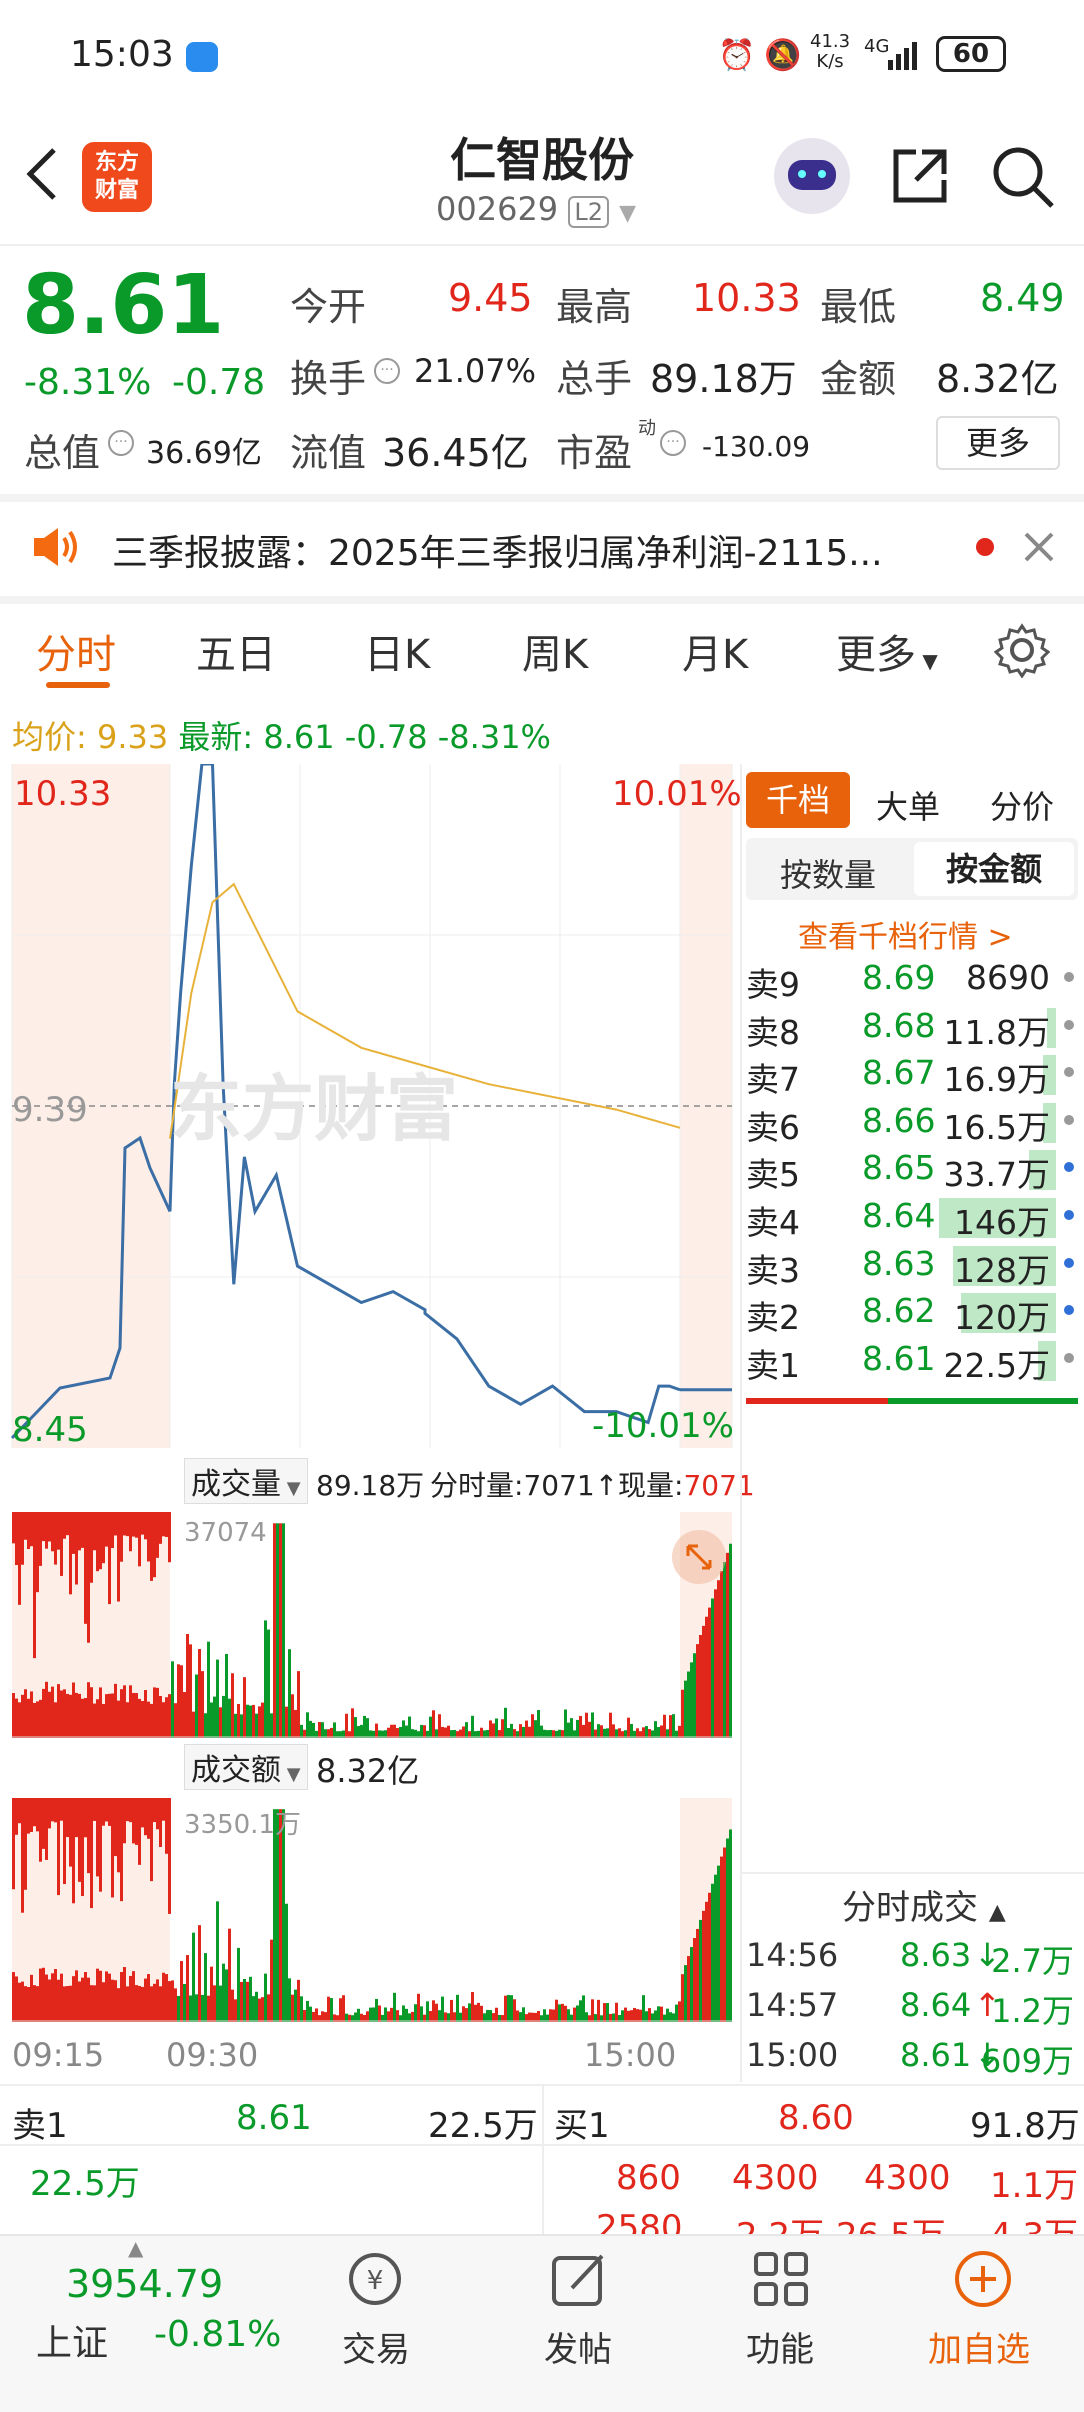 This screenshot has height=2412, width=1084. Describe the element at coordinates (76, 651) in the screenshot. I see `tab-intraday: 分时` at that location.